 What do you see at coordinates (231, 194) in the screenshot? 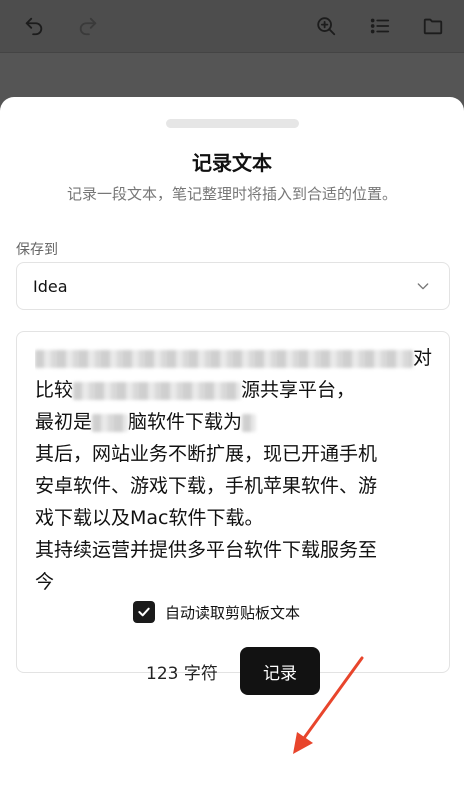
I see `sheet-subtitle: 记录一段文本，笔记整理时将插入到合适的位置。` at bounding box center [231, 194].